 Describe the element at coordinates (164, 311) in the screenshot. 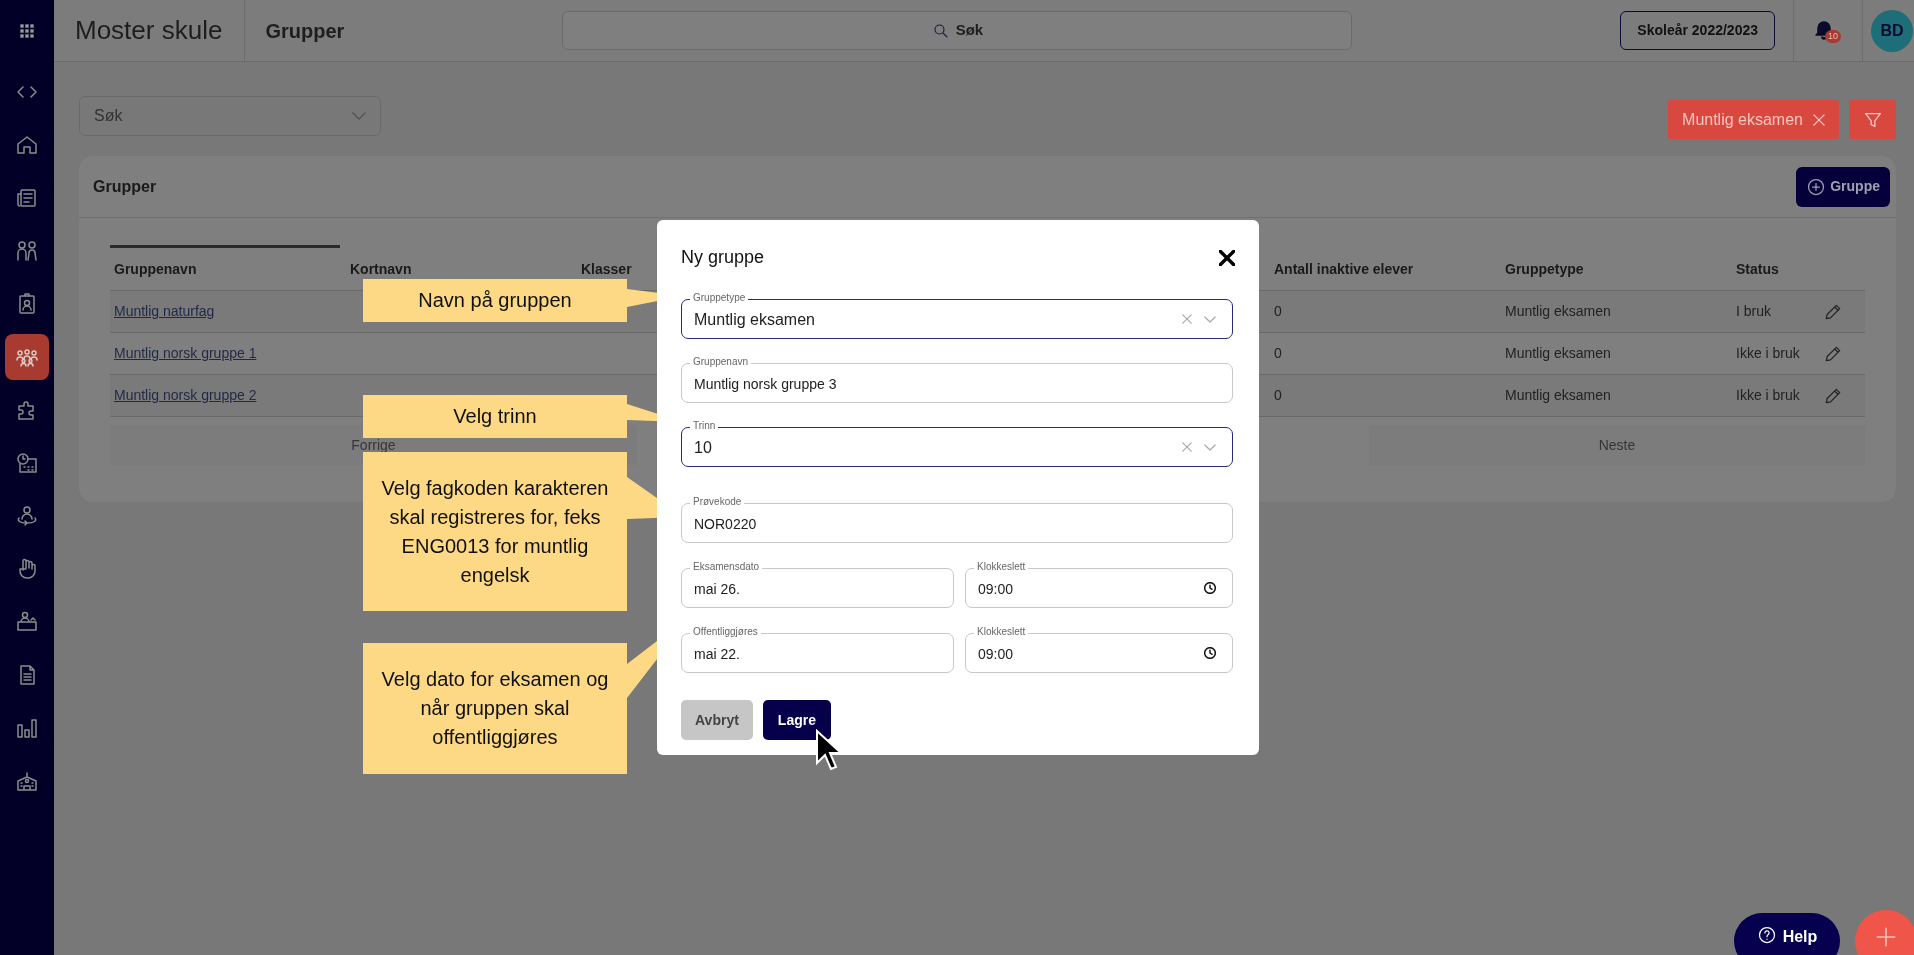

I see `group-link: Muntlig naturfag` at that location.